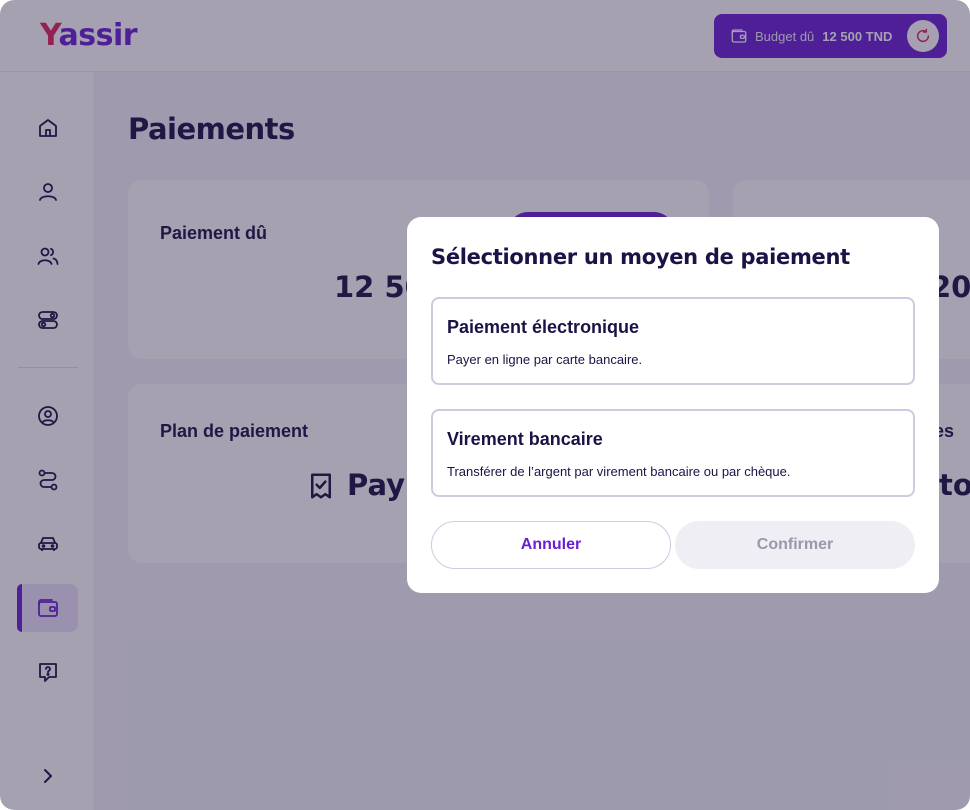  What do you see at coordinates (551, 545) in the screenshot?
I see `cancel-button: Annuler` at bounding box center [551, 545].